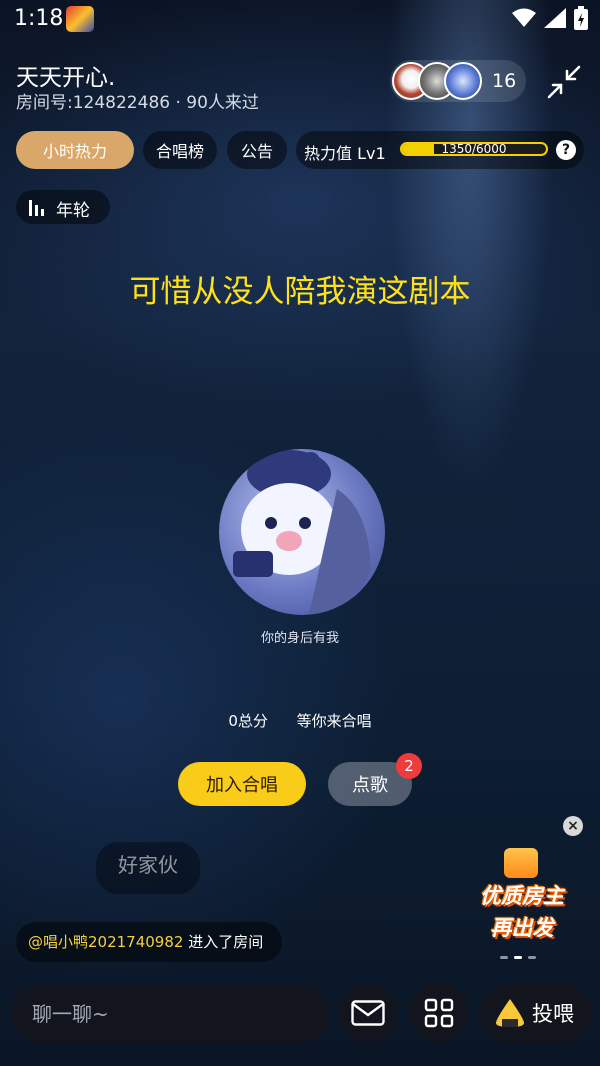  I want to click on grid-icon, so click(439, 1013).